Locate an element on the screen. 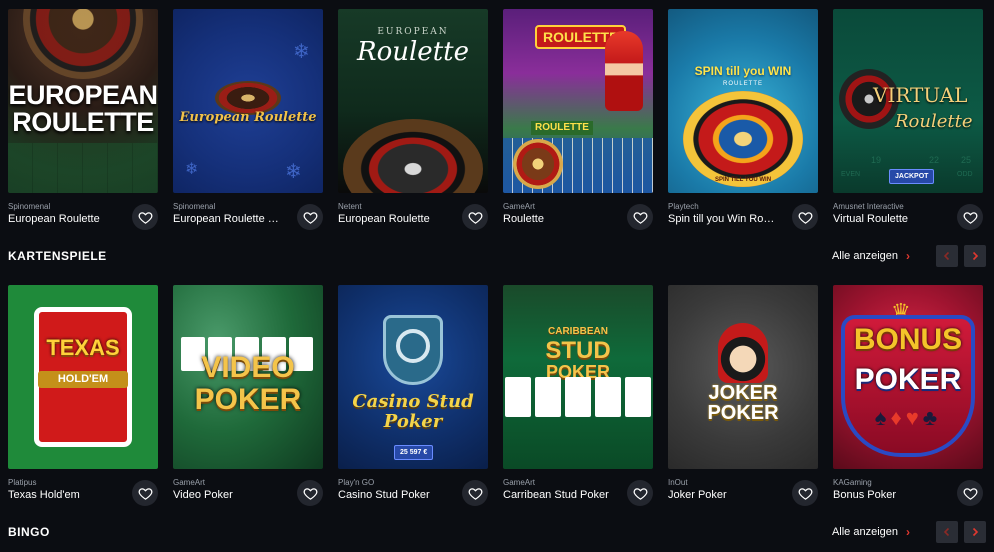 This screenshot has height=552, width=994. roulette-wheel-art is located at coordinates (413, 156).